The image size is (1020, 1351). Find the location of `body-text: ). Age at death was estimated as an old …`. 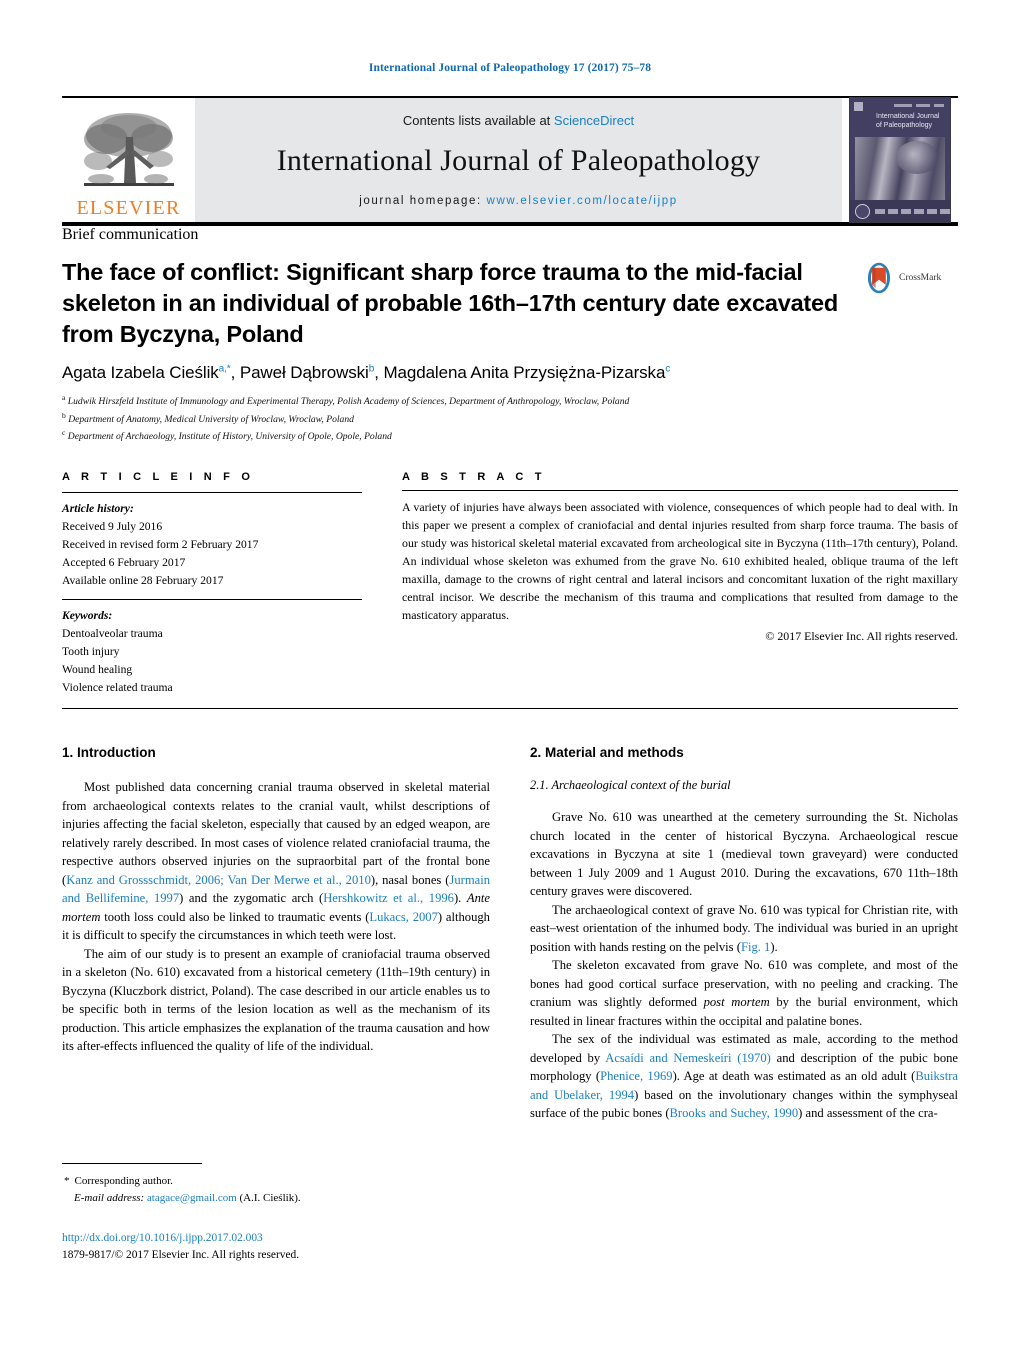

body-text: ). Age at death was estimated as an old … is located at coordinates (794, 1076).